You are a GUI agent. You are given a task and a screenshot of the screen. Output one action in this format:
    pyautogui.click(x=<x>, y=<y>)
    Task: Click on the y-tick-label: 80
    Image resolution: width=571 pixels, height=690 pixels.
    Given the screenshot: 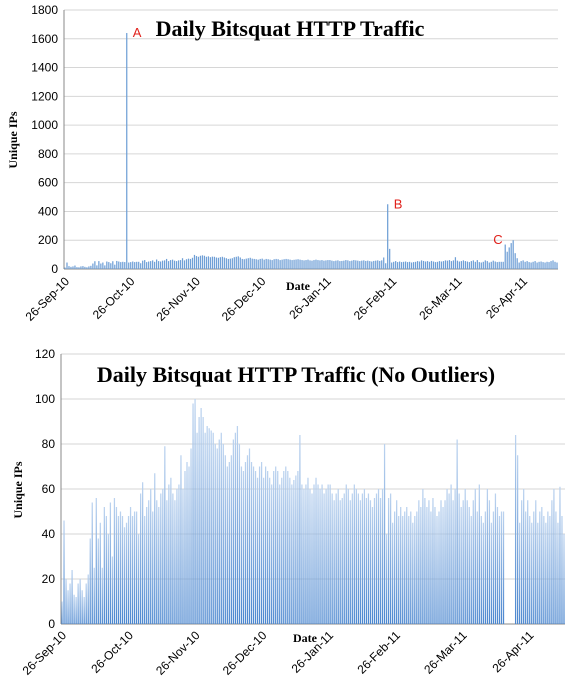 What is the action you would take?
    pyautogui.click(x=49, y=444)
    